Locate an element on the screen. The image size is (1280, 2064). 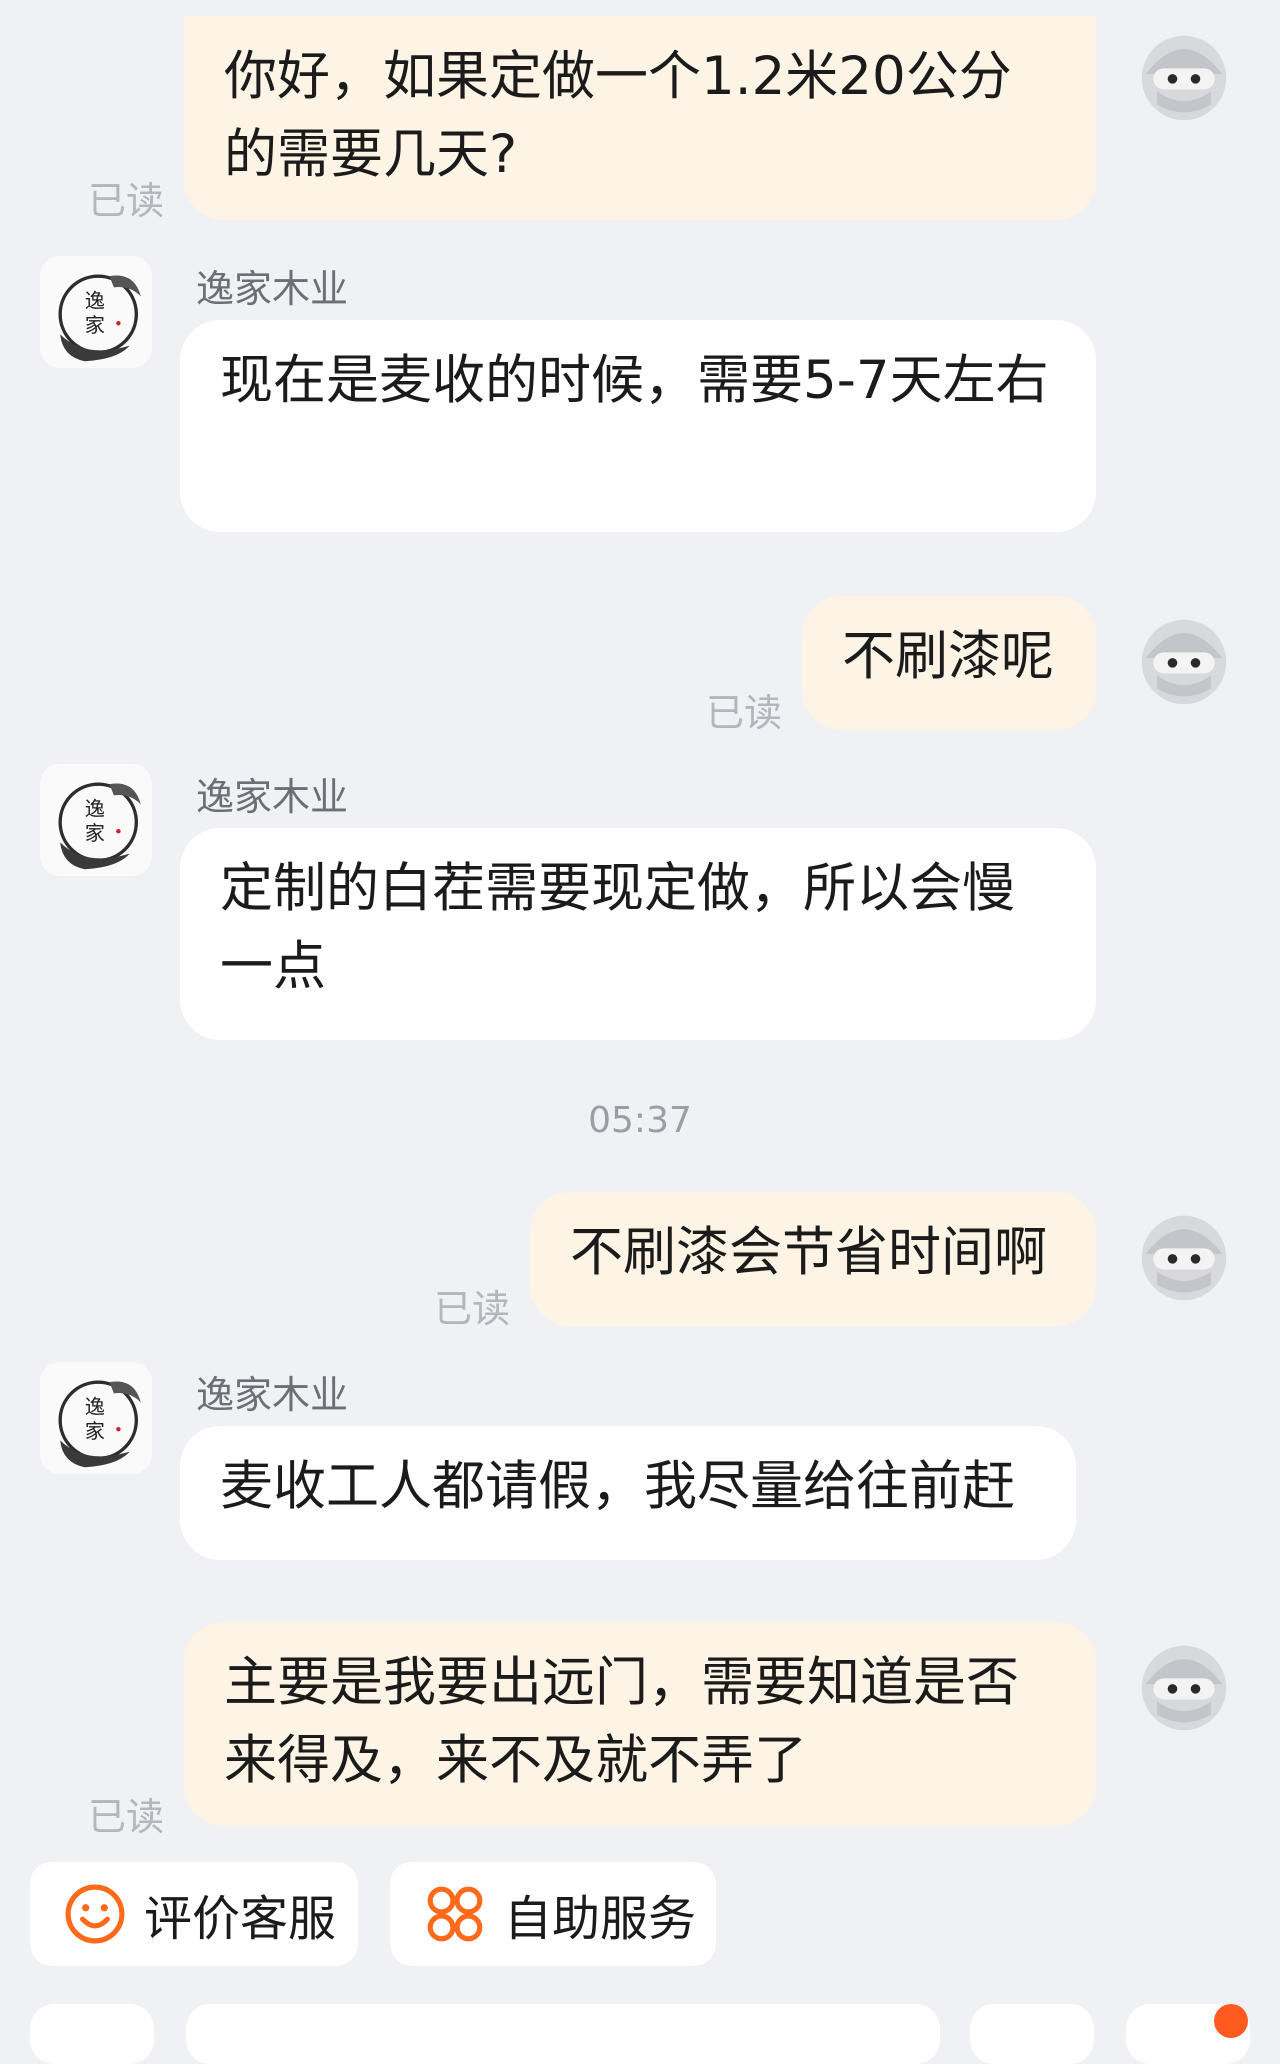
message-text: 麦收工人都请假，我尽量给往前赶 is located at coordinates (617, 1486).